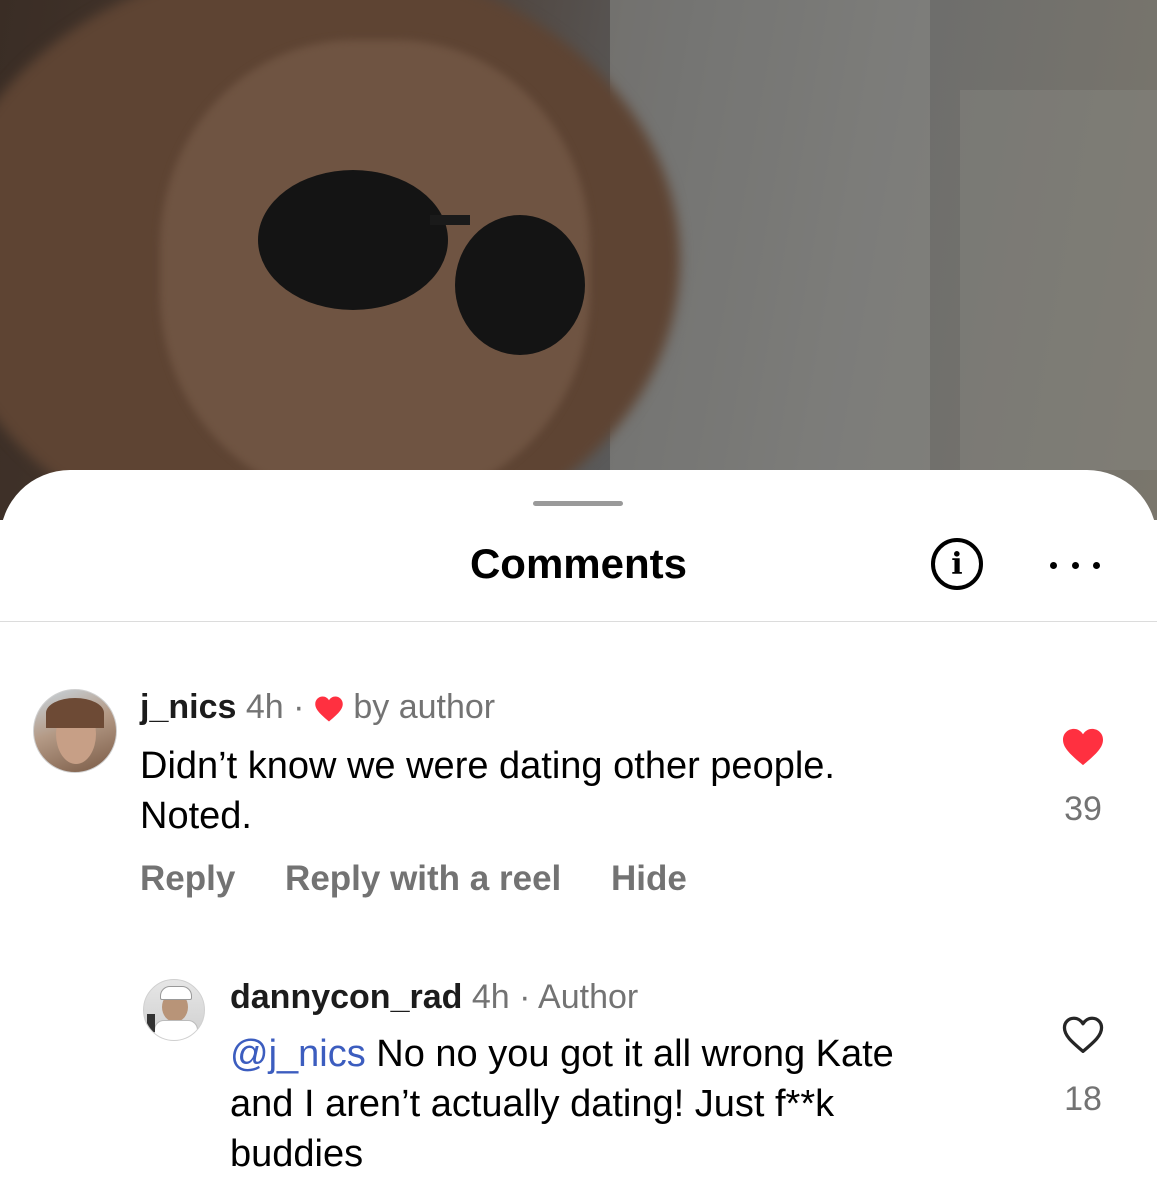  Describe the element at coordinates (649, 878) in the screenshot. I see `hide-button: Hide` at that location.